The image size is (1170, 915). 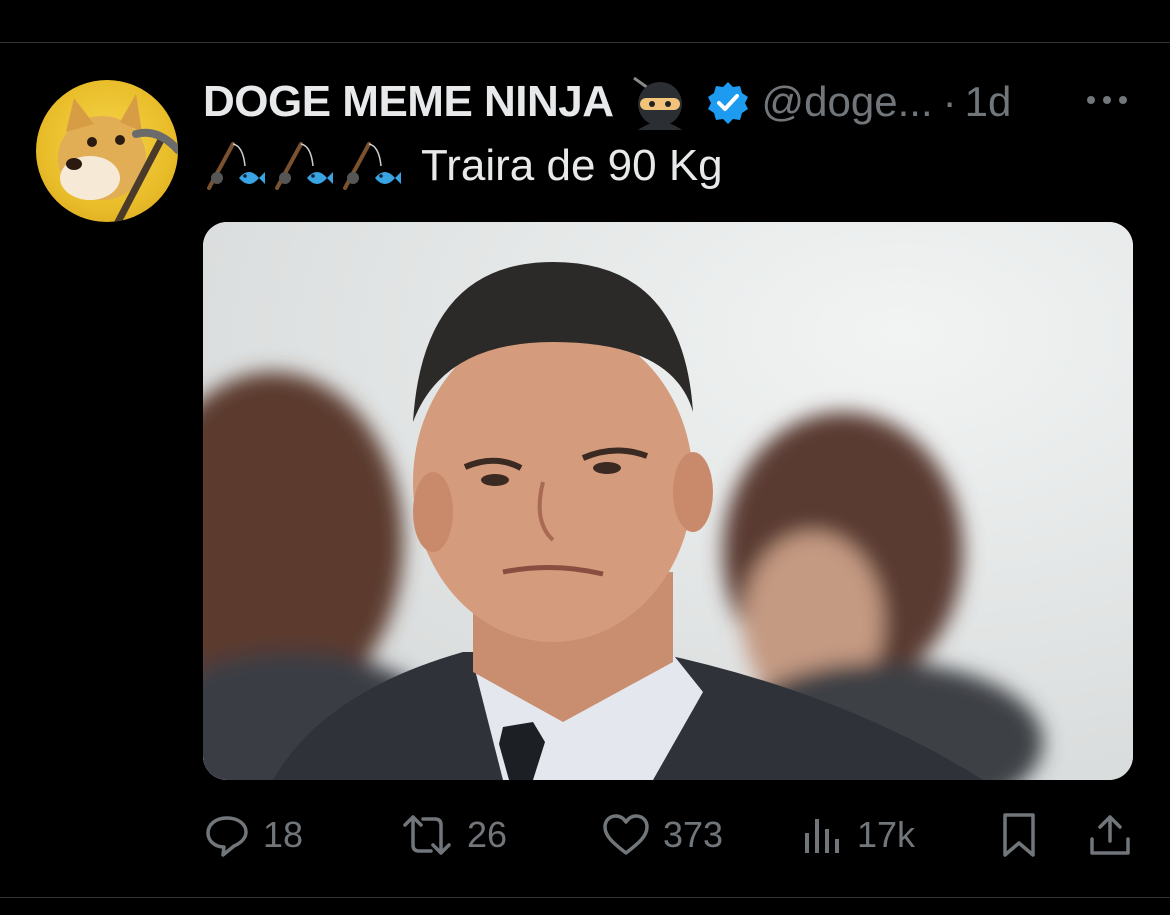 I want to click on like-button: 373, so click(x=662, y=835).